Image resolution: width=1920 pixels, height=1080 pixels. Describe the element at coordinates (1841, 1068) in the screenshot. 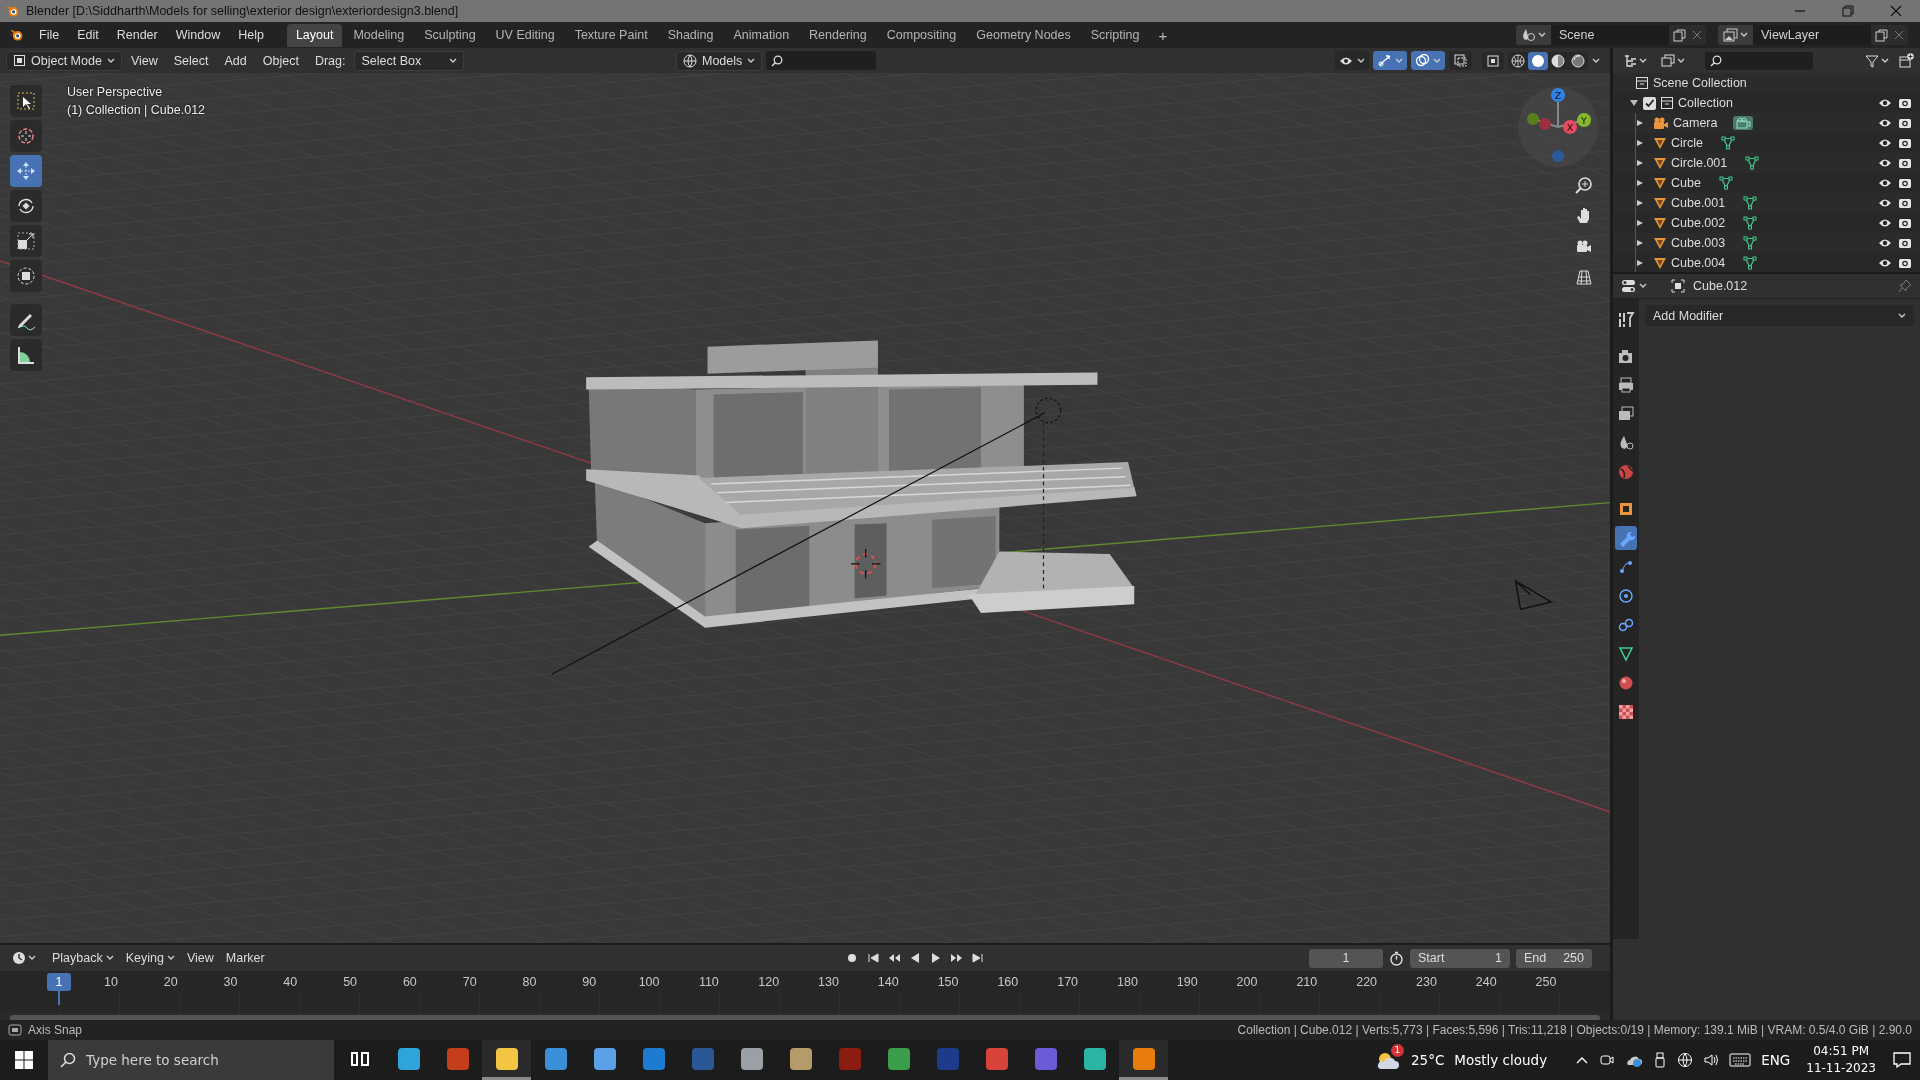

I see `clock-date: 11-11-2023` at that location.